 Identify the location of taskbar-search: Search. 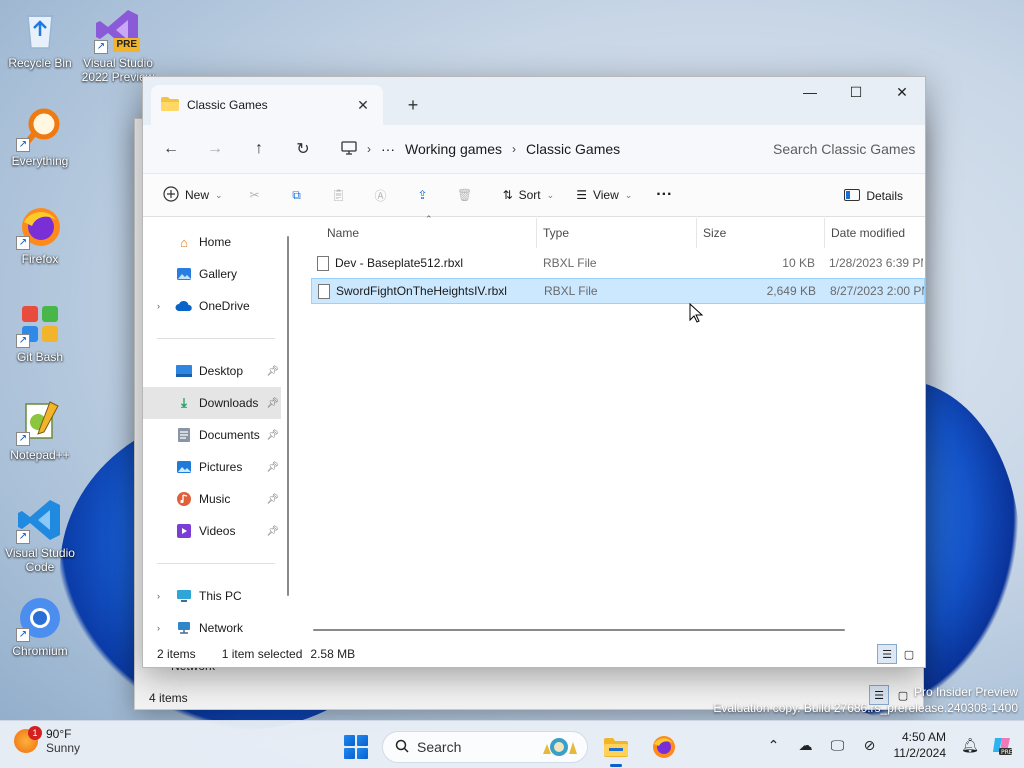
(485, 747).